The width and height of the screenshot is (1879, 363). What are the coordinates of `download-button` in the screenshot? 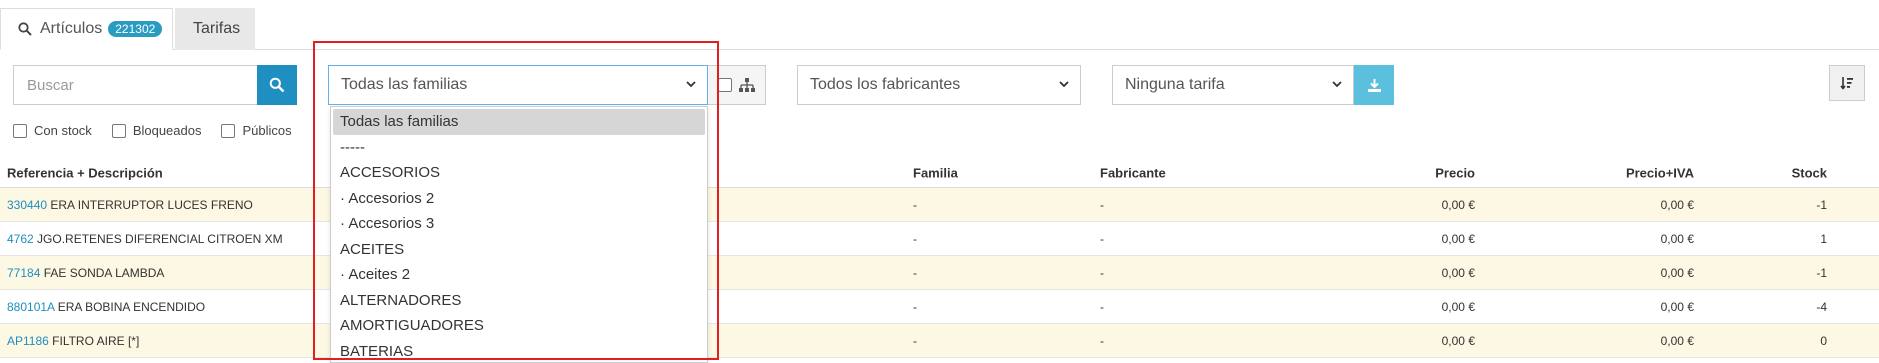 It's located at (1374, 85).